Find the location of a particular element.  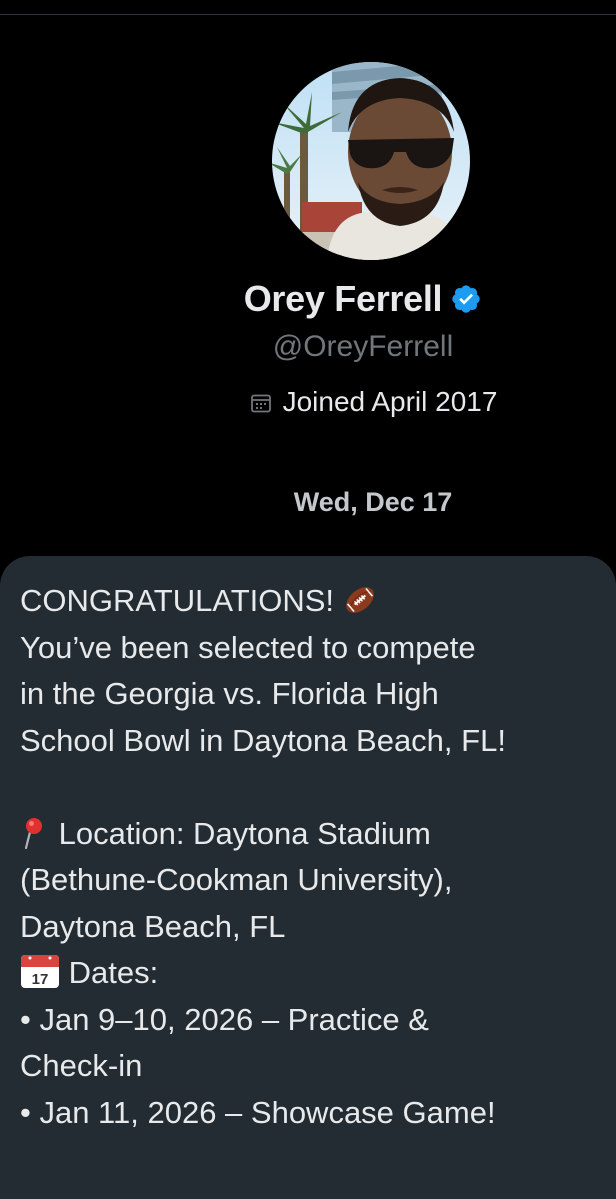

pin-icon is located at coordinates (35, 840).